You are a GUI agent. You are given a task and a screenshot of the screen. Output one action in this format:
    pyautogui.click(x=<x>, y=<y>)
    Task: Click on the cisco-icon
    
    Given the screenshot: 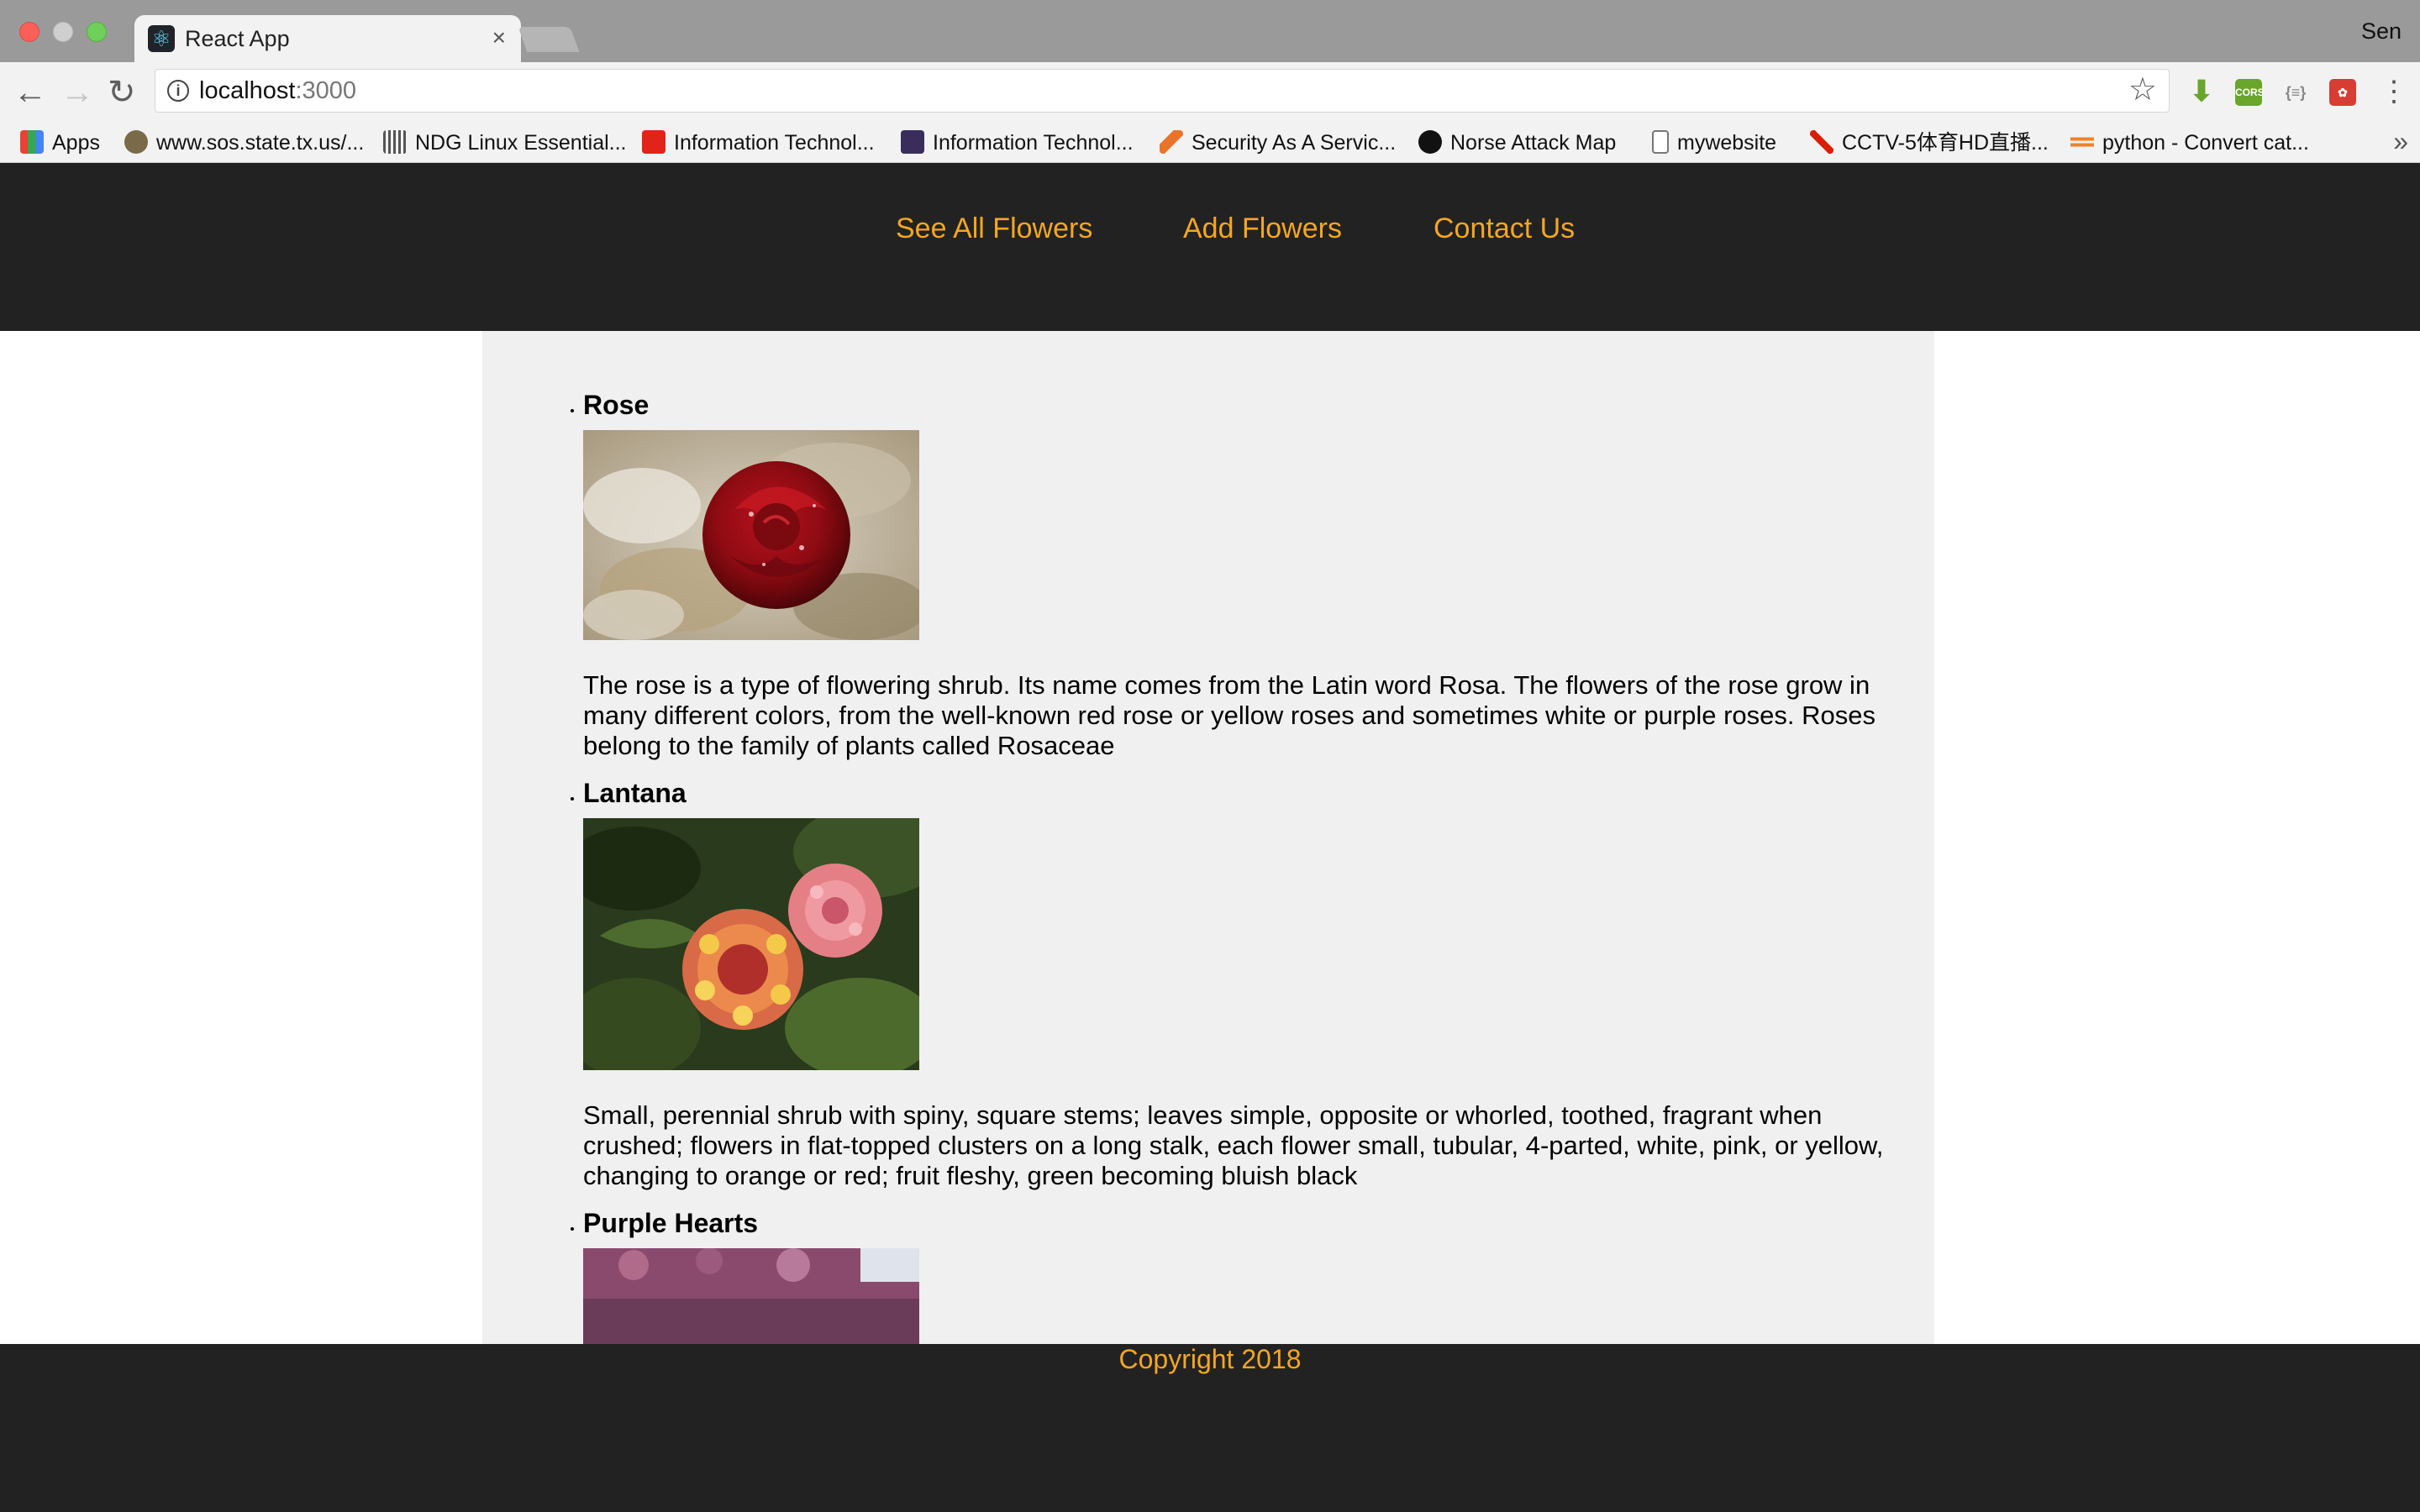 What is the action you would take?
    pyautogui.click(x=395, y=142)
    